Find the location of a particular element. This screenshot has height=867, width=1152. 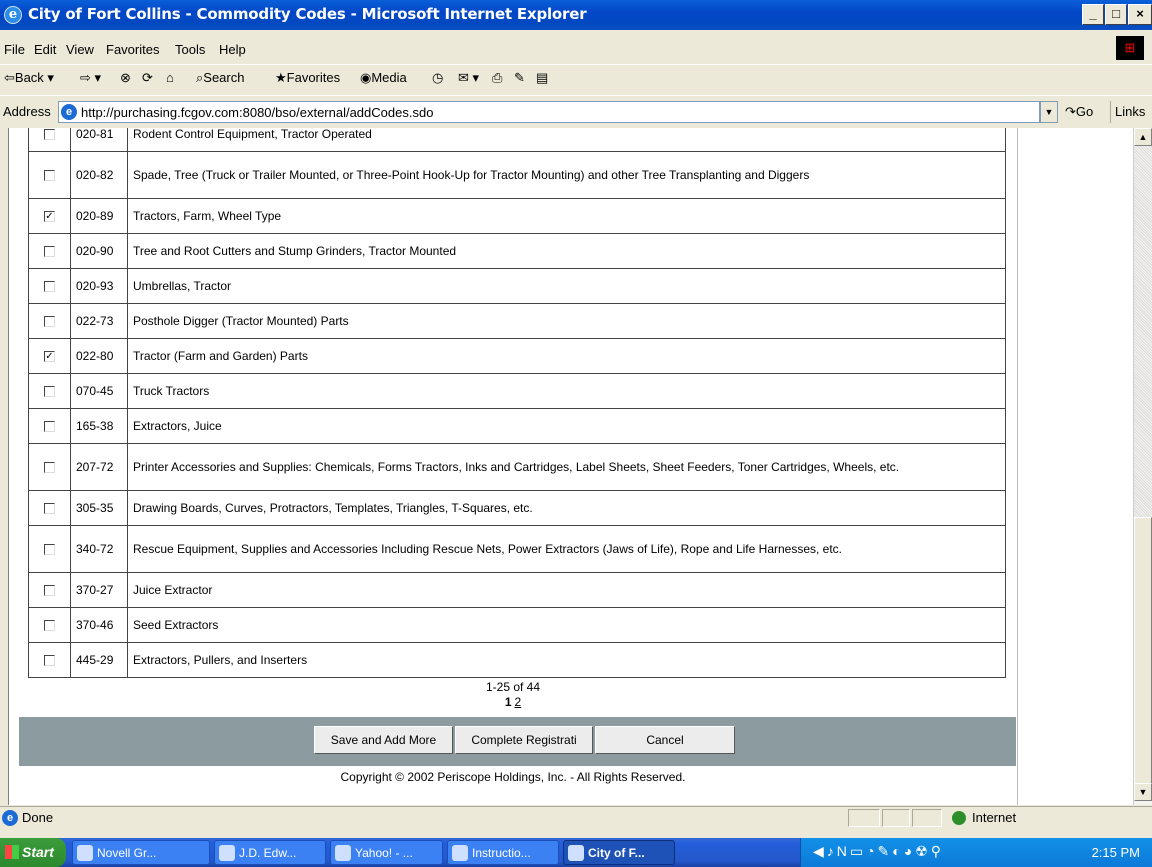

status-pane is located at coordinates (927, 818).